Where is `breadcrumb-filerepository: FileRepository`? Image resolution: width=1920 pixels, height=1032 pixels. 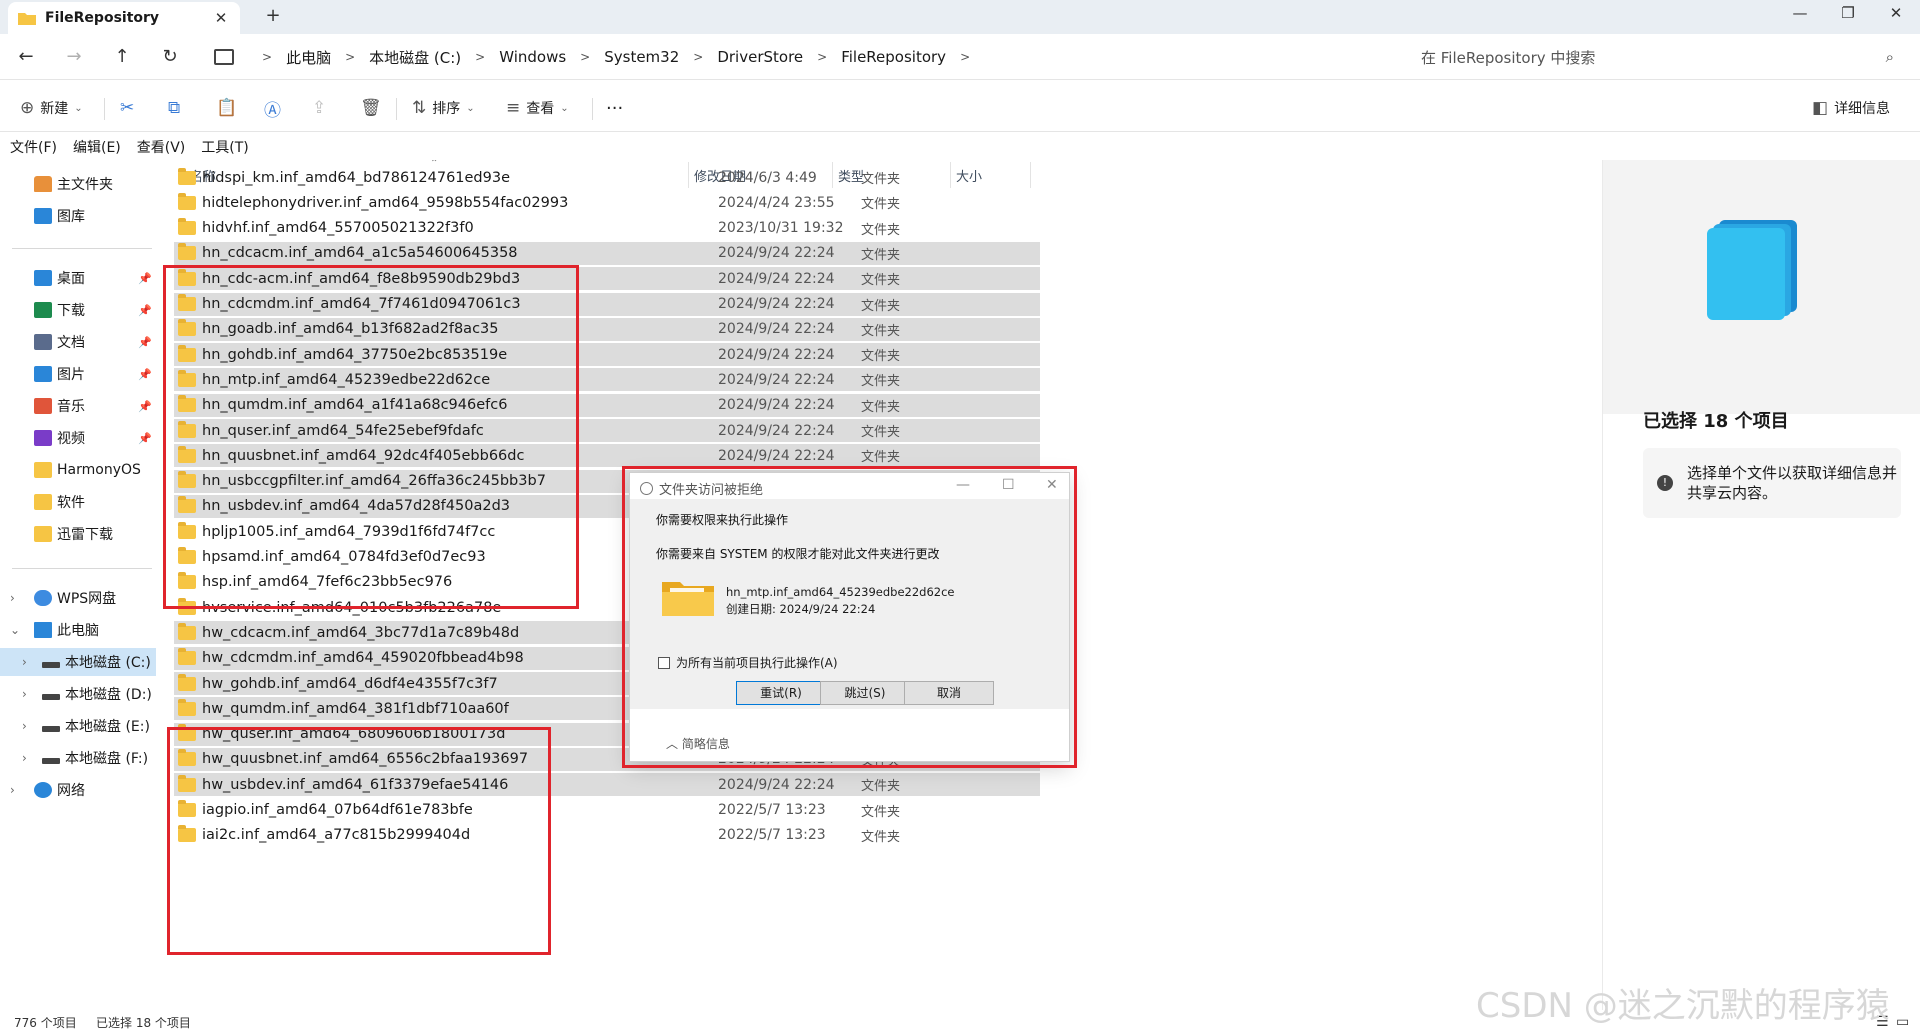 breadcrumb-filerepository: FileRepository is located at coordinates (893, 57).